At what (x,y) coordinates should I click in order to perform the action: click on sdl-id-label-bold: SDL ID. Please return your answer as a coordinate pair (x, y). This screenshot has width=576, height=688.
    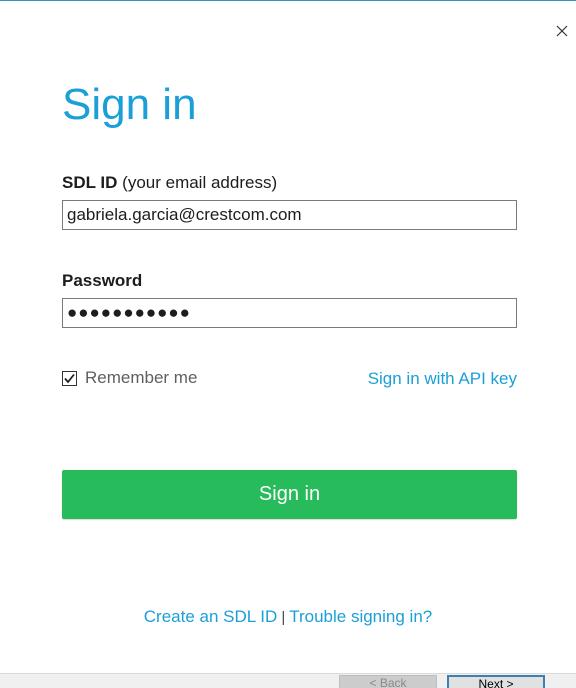
    Looking at the image, I should click on (90, 182).